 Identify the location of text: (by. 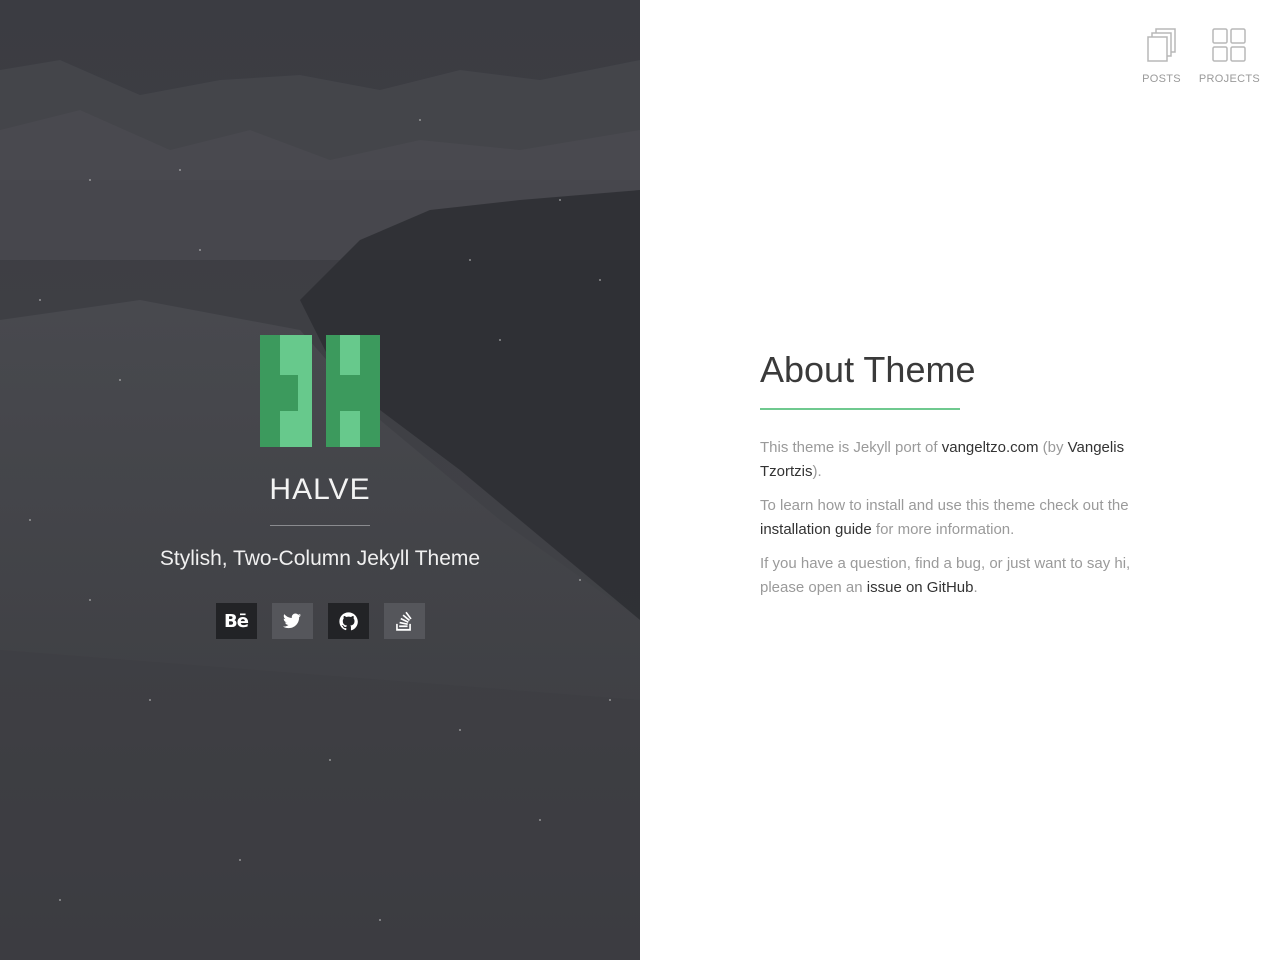
(1053, 447).